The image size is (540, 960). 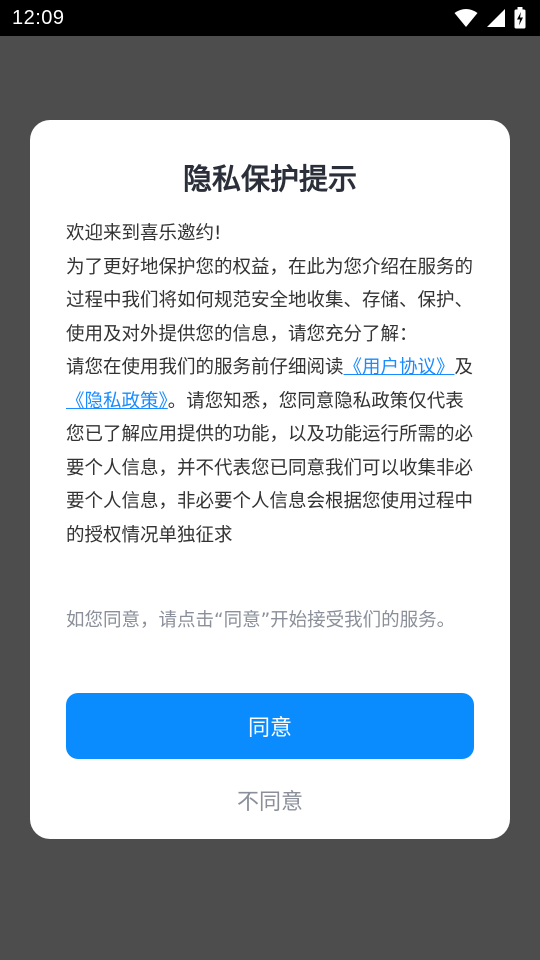 What do you see at coordinates (205, 367) in the screenshot?
I see `agreement-prefix: 请您在使用我们的服务前仔细阅读` at bounding box center [205, 367].